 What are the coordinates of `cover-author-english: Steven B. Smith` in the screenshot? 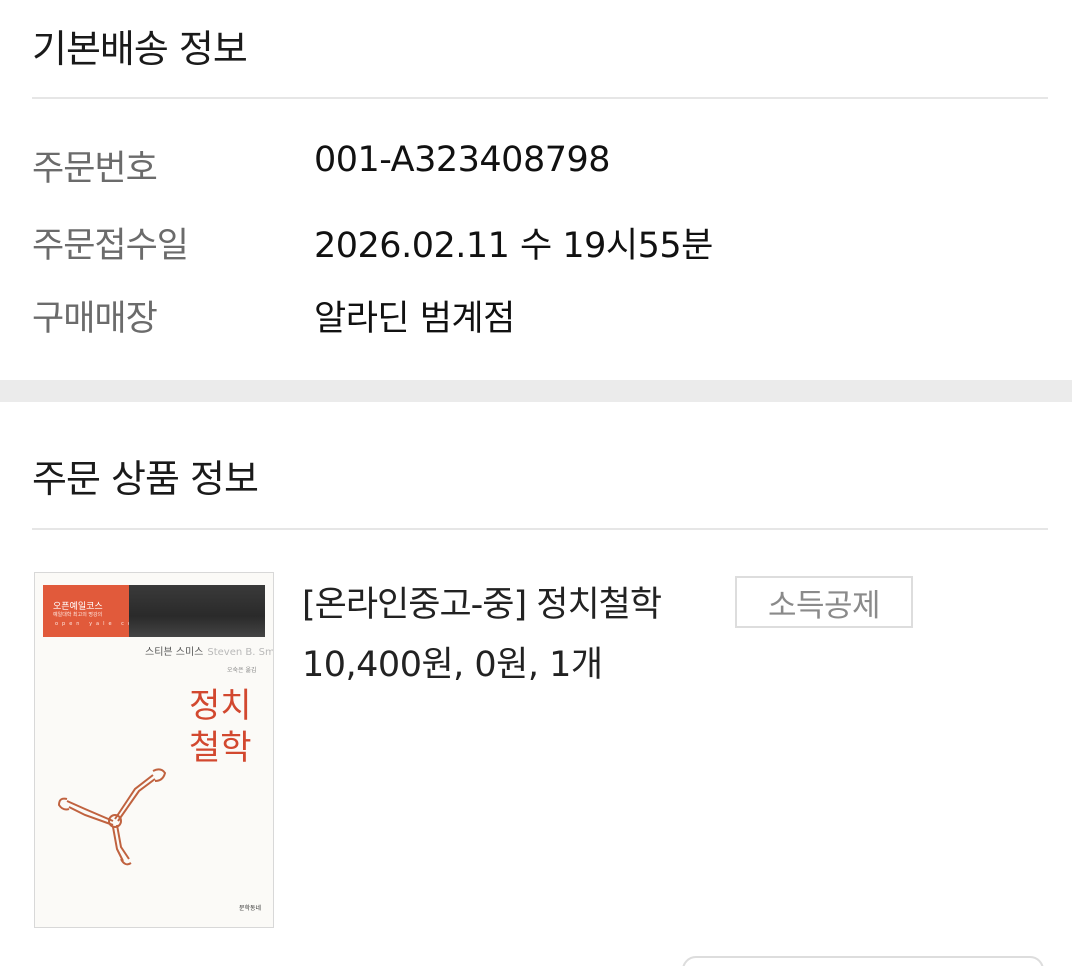 It's located at (240, 652).